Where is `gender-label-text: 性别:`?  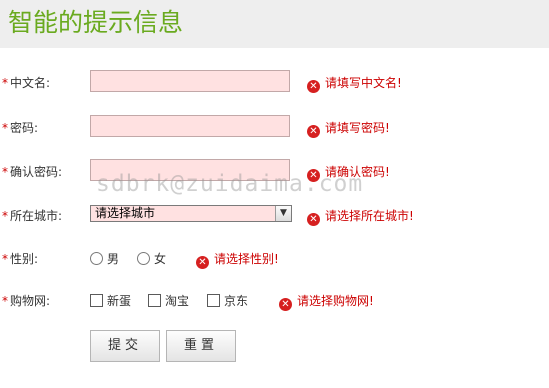
gender-label-text: 性别: is located at coordinates (24, 259).